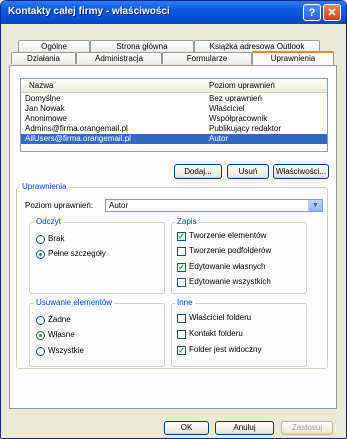  Describe the element at coordinates (332, 12) in the screenshot. I see `close-button: ✕` at that location.